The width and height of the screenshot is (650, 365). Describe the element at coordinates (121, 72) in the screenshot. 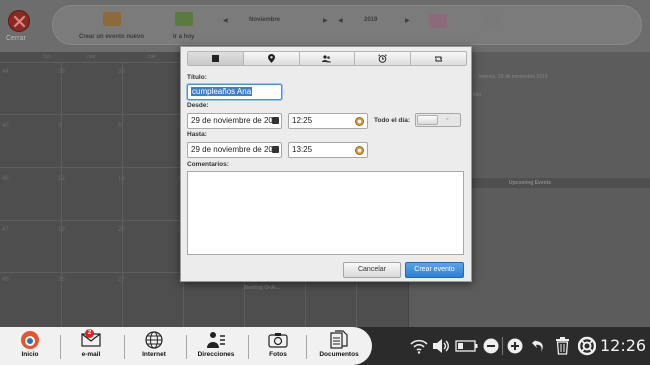

I see `day-number: 30` at that location.